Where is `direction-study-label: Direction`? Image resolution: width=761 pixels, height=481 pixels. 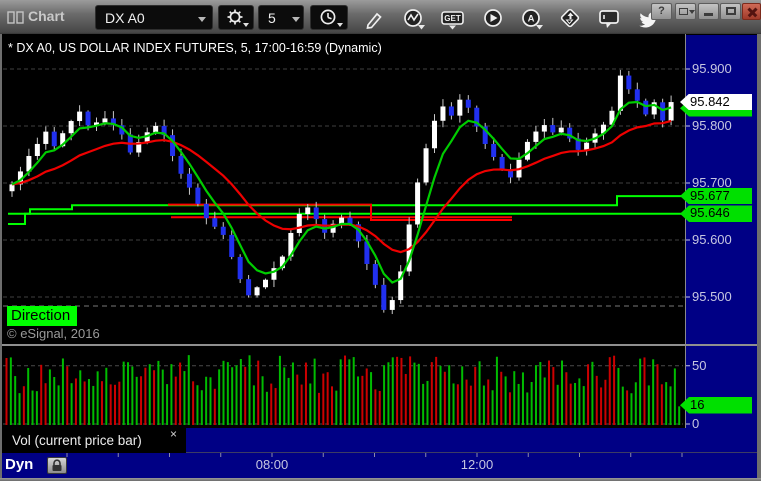 direction-study-label: Direction is located at coordinates (42, 316).